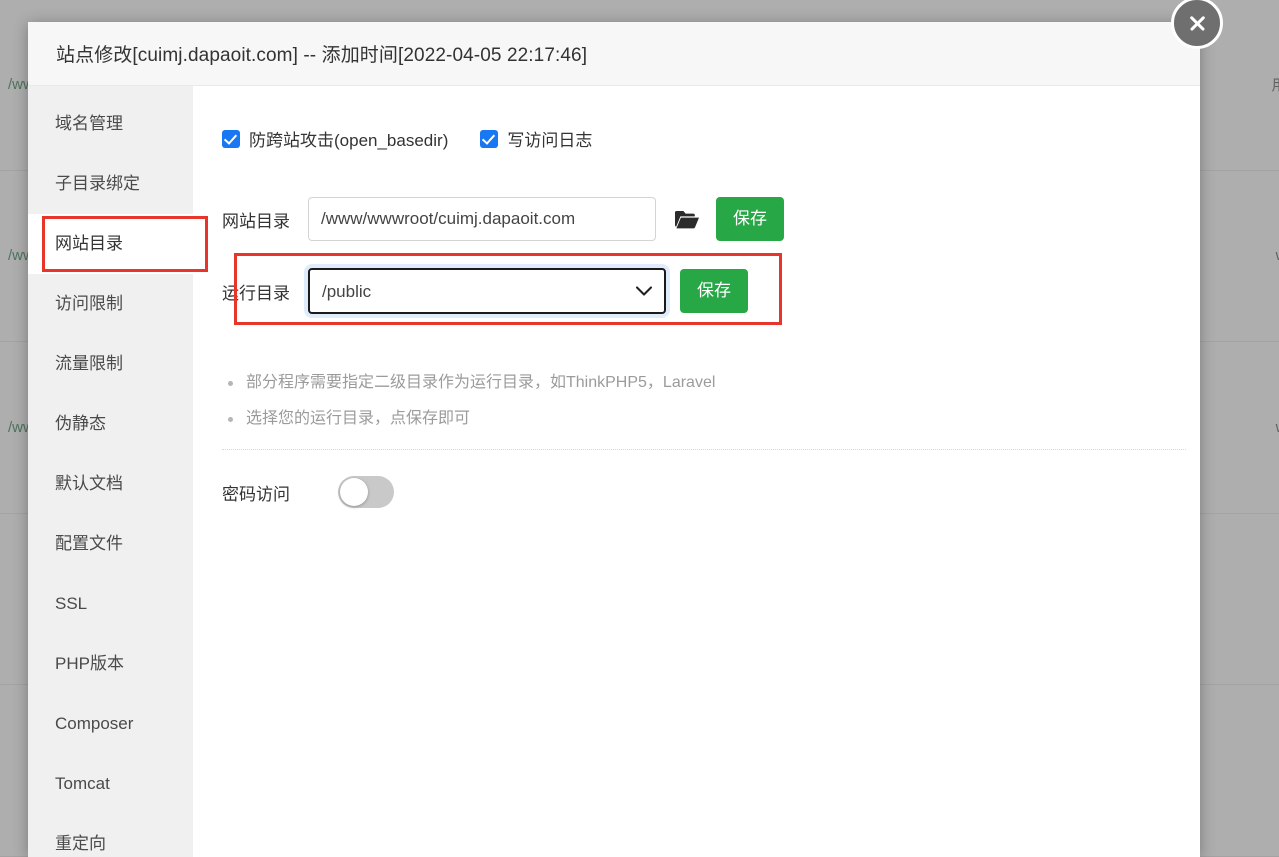 The width and height of the screenshot is (1279, 857). What do you see at coordinates (711, 219) in the screenshot?
I see `site-directory-row: 网站目录 保存` at bounding box center [711, 219].